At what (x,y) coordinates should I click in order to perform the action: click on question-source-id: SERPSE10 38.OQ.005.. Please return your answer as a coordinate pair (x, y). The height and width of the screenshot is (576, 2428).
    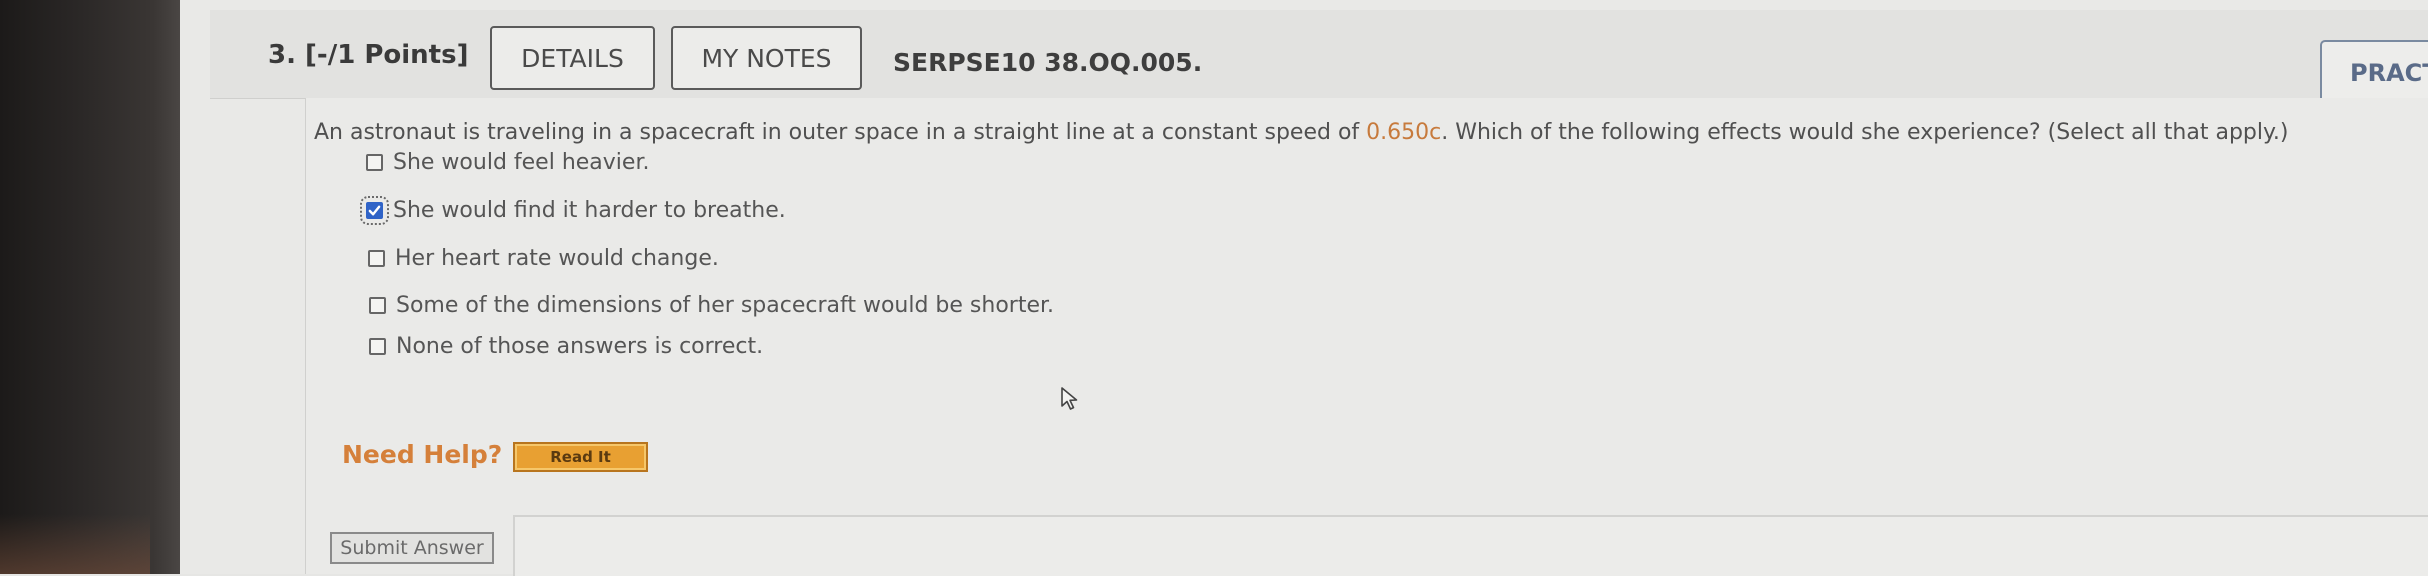
    Looking at the image, I should click on (1048, 62).